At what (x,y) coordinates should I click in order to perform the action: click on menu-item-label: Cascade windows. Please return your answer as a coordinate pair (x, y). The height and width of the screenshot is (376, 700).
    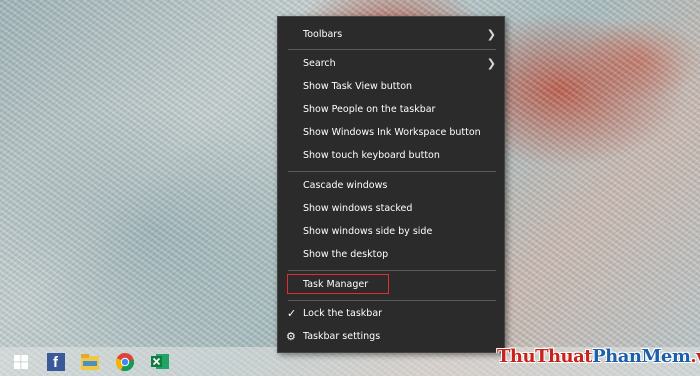
    Looking at the image, I should click on (345, 185).